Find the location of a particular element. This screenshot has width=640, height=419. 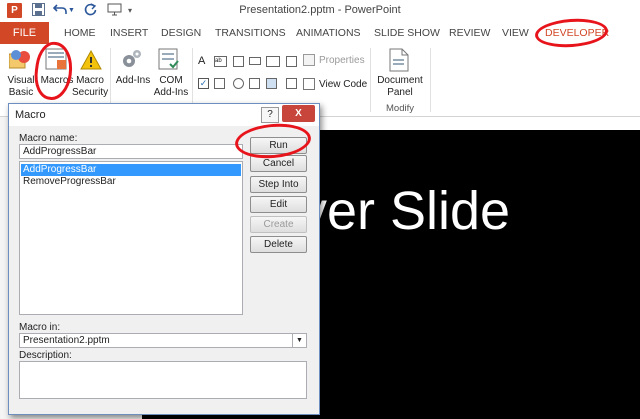

macro-security-button: Macro Security is located at coordinates (90, 87).